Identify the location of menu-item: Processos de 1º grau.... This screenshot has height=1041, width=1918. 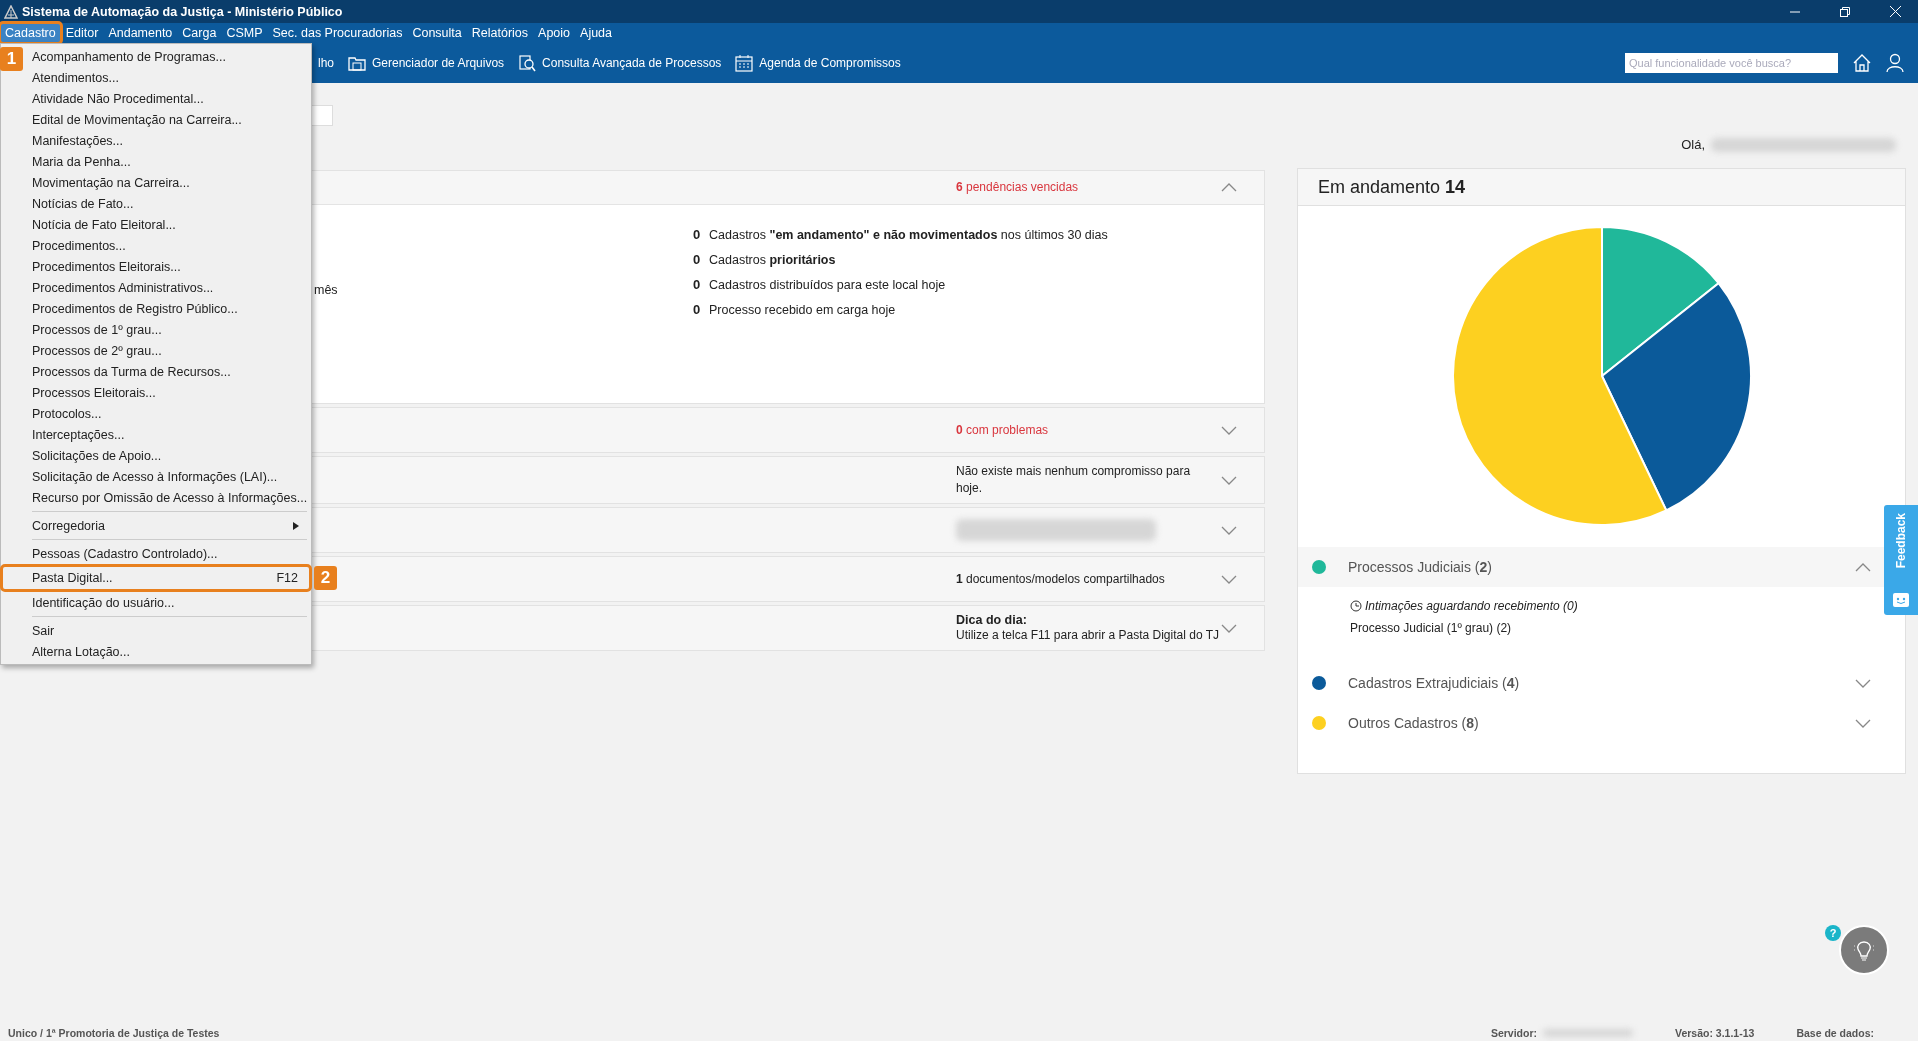
(170, 329).